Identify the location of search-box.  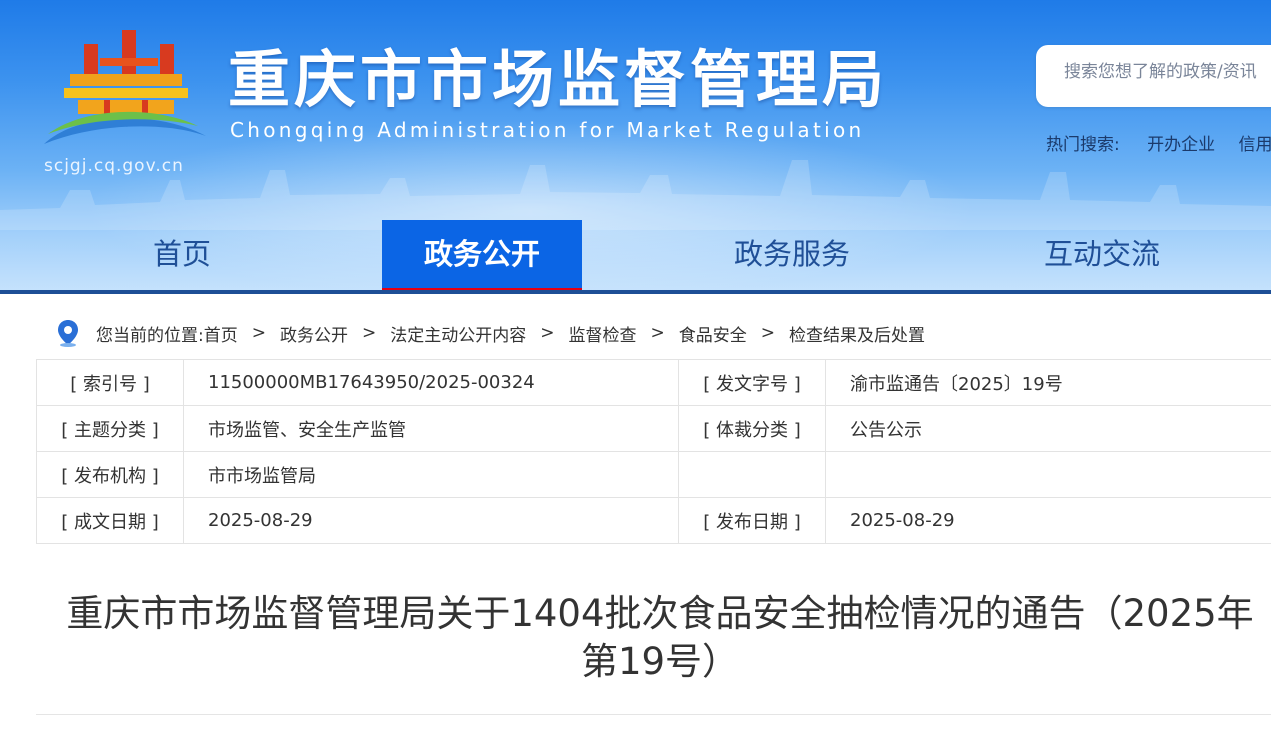
(1153, 76).